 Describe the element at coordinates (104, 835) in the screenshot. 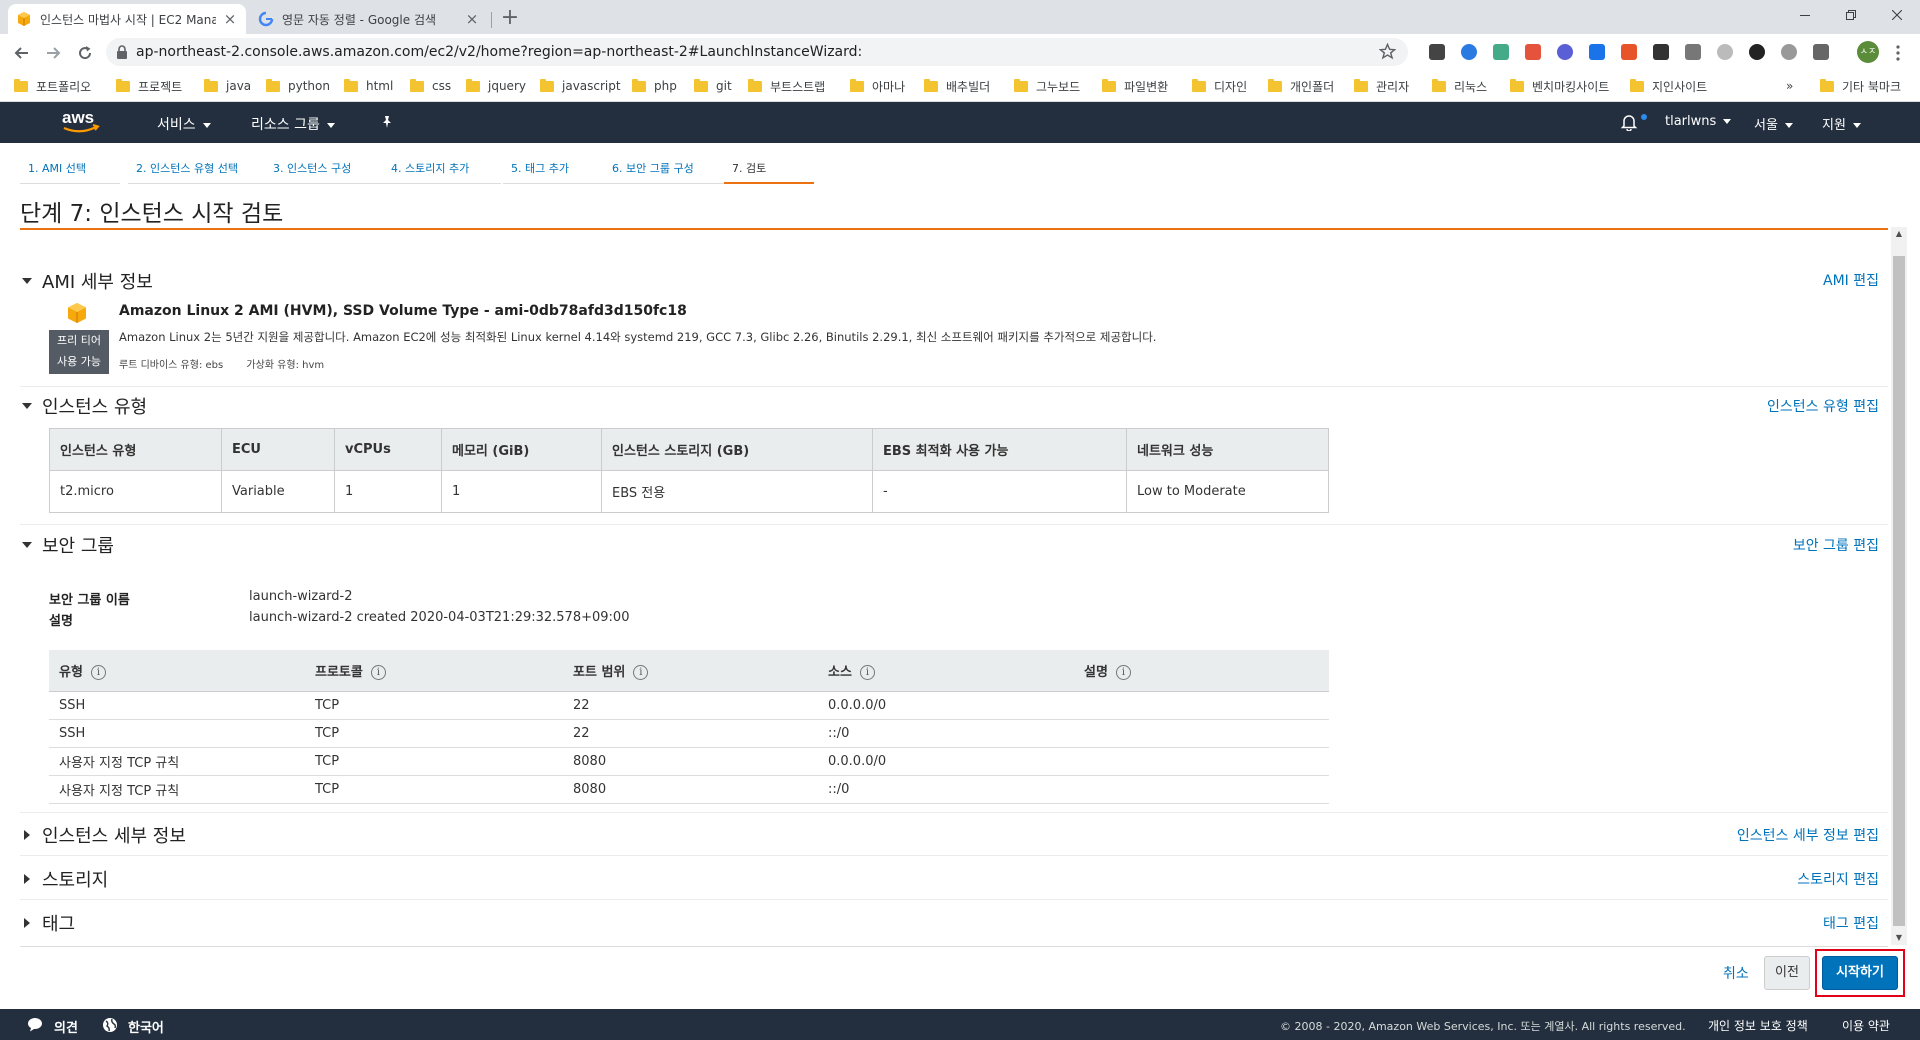

I see `instance-details-section-toggle: 인스턴스 세부 정보` at that location.